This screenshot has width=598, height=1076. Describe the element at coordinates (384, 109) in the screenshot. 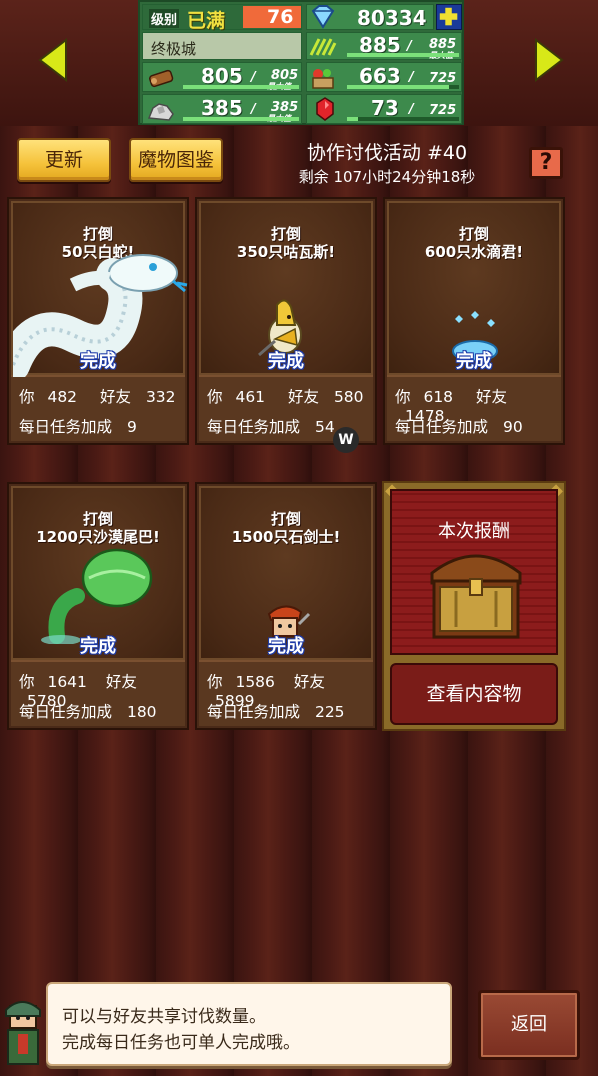

I see `ruby-cell: 73 / 725` at that location.